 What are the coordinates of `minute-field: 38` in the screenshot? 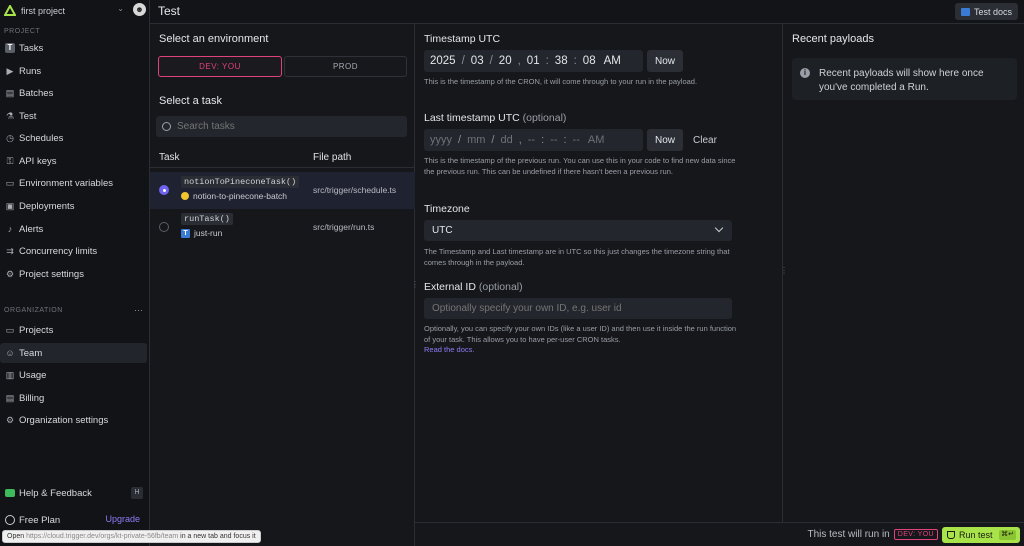 It's located at (561, 61).